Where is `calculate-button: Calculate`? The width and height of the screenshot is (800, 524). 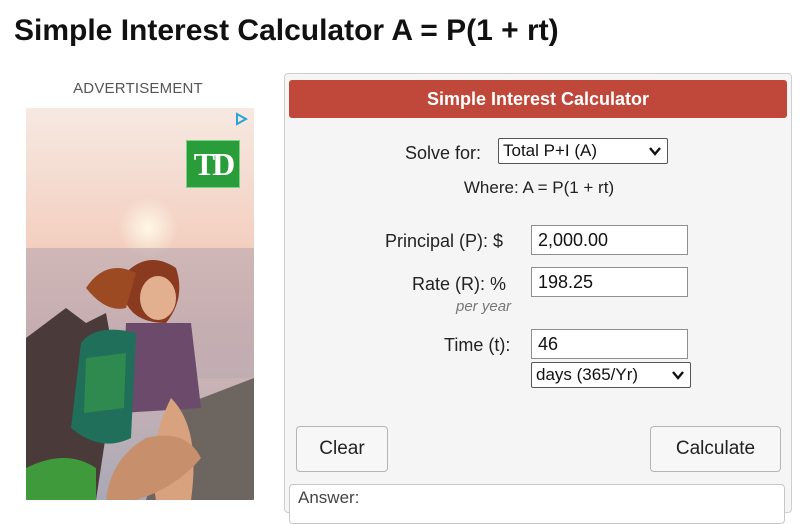 calculate-button: Calculate is located at coordinates (715, 449).